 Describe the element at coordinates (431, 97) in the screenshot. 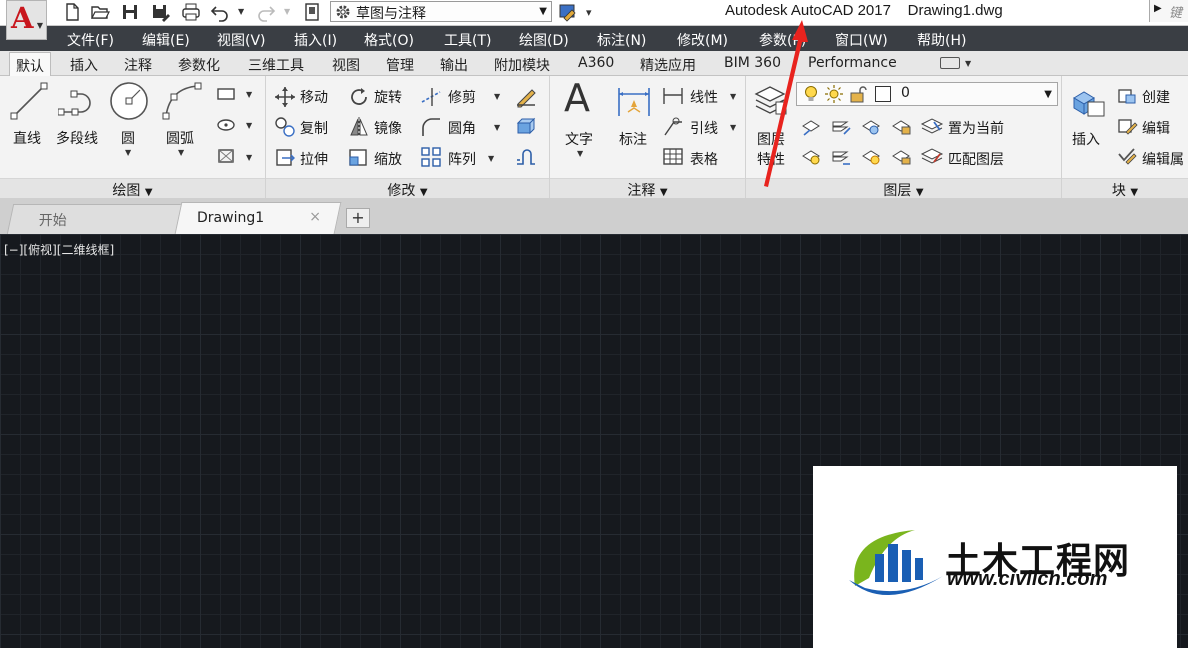

I see `trim-icon` at that location.